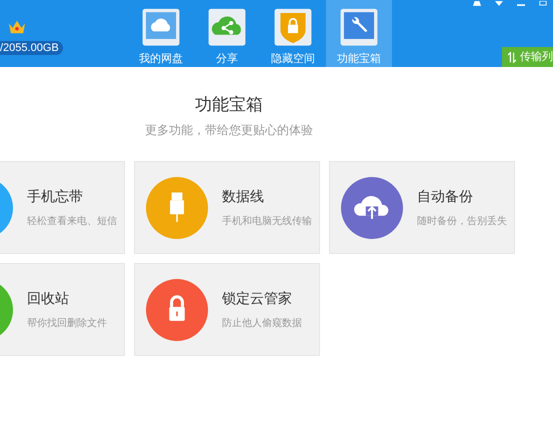  I want to click on tool-description: 防止他人偷窥数据, so click(262, 323).